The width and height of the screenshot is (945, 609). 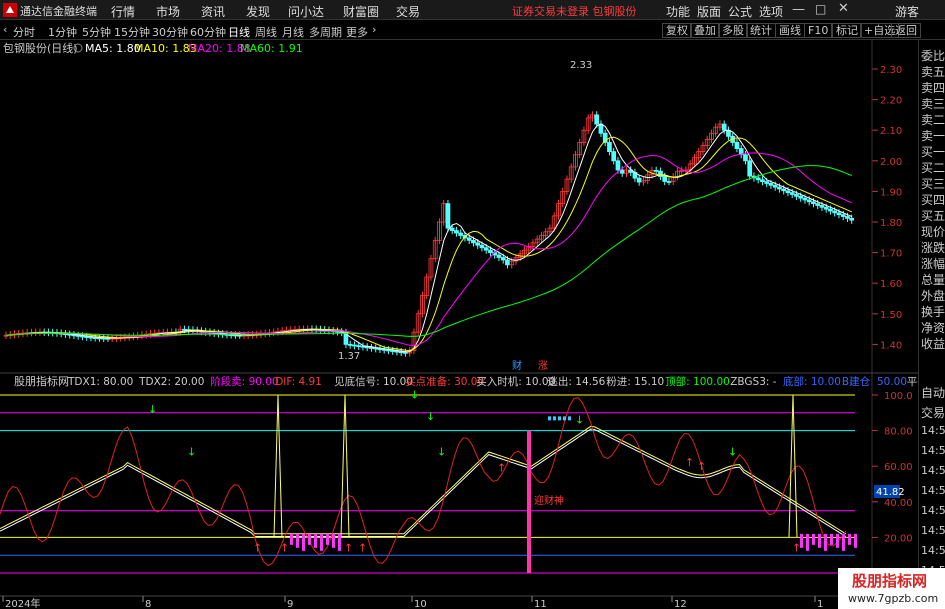 I want to click on minimize-icon: —, so click(x=798, y=9).